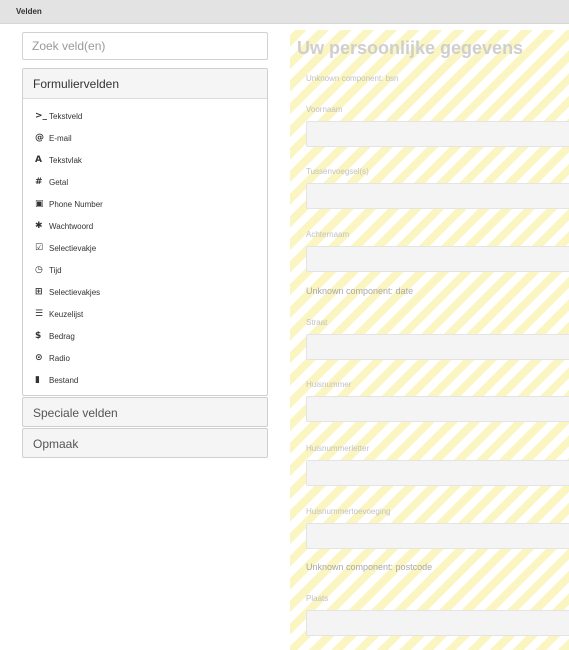 The height and width of the screenshot is (650, 569). I want to click on field-item-label: Getal, so click(59, 182).